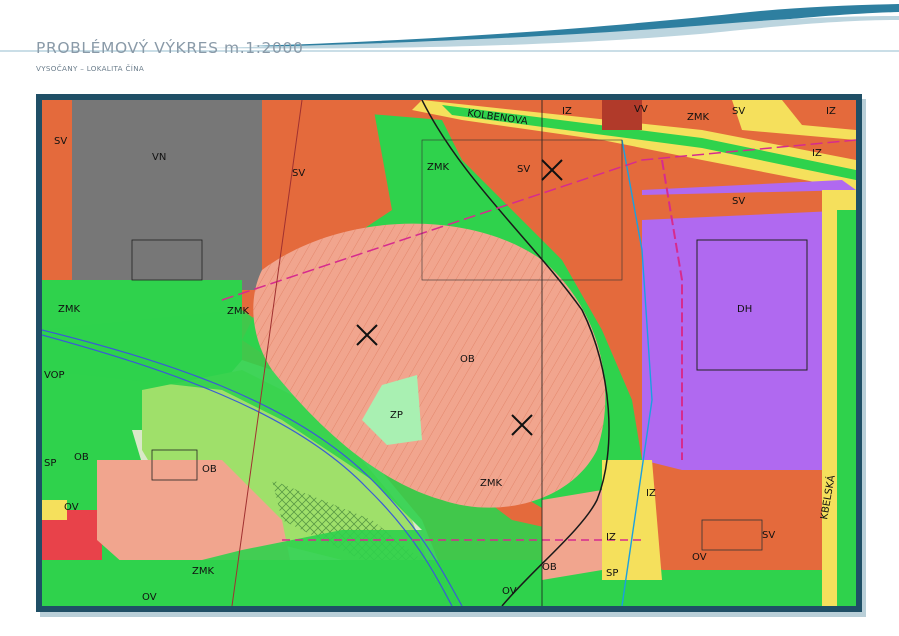  I want to click on map-label: VV, so click(641, 109).